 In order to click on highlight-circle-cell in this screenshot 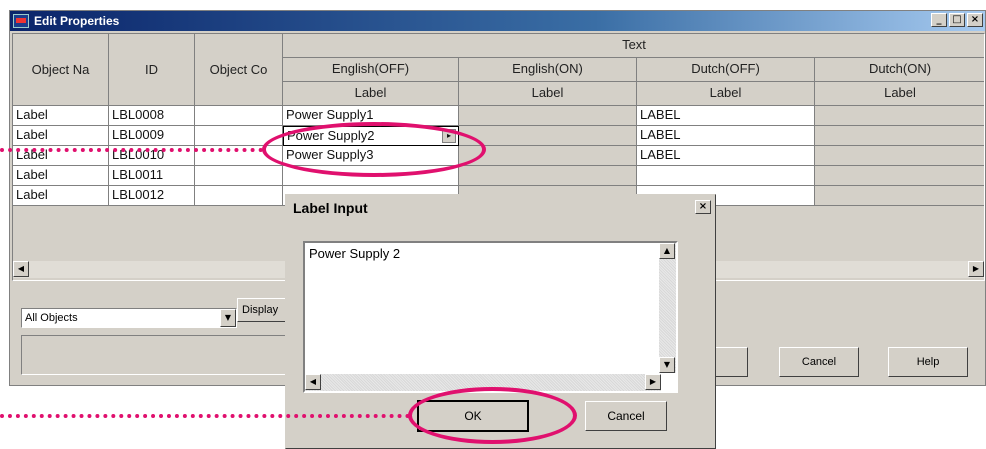, I will do `click(374, 149)`.